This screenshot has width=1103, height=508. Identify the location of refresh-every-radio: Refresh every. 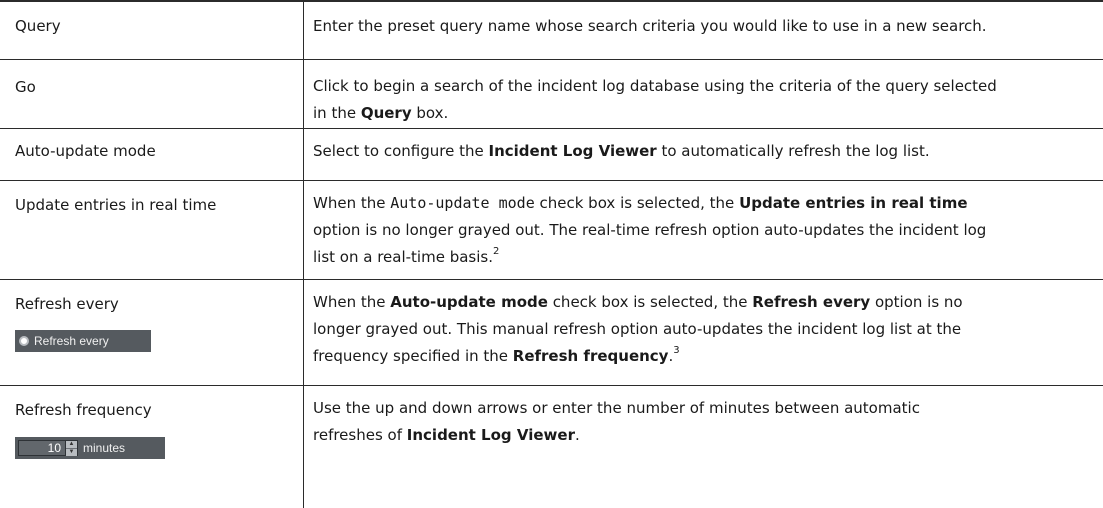
(83, 341).